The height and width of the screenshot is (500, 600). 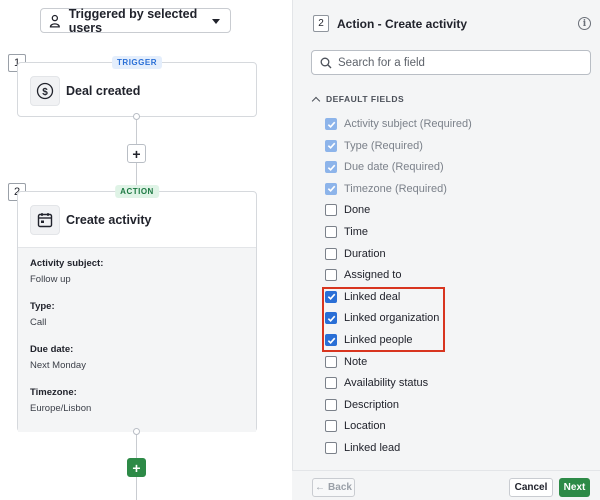 I want to click on caret-down-icon, so click(x=216, y=21).